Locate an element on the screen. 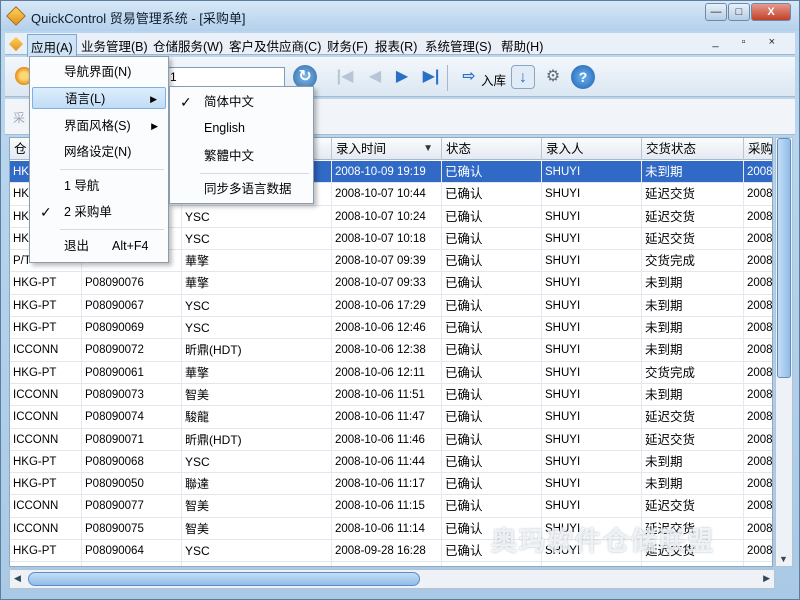  cell-entry-time: 2008-10-07 10:24 is located at coordinates (387, 216).